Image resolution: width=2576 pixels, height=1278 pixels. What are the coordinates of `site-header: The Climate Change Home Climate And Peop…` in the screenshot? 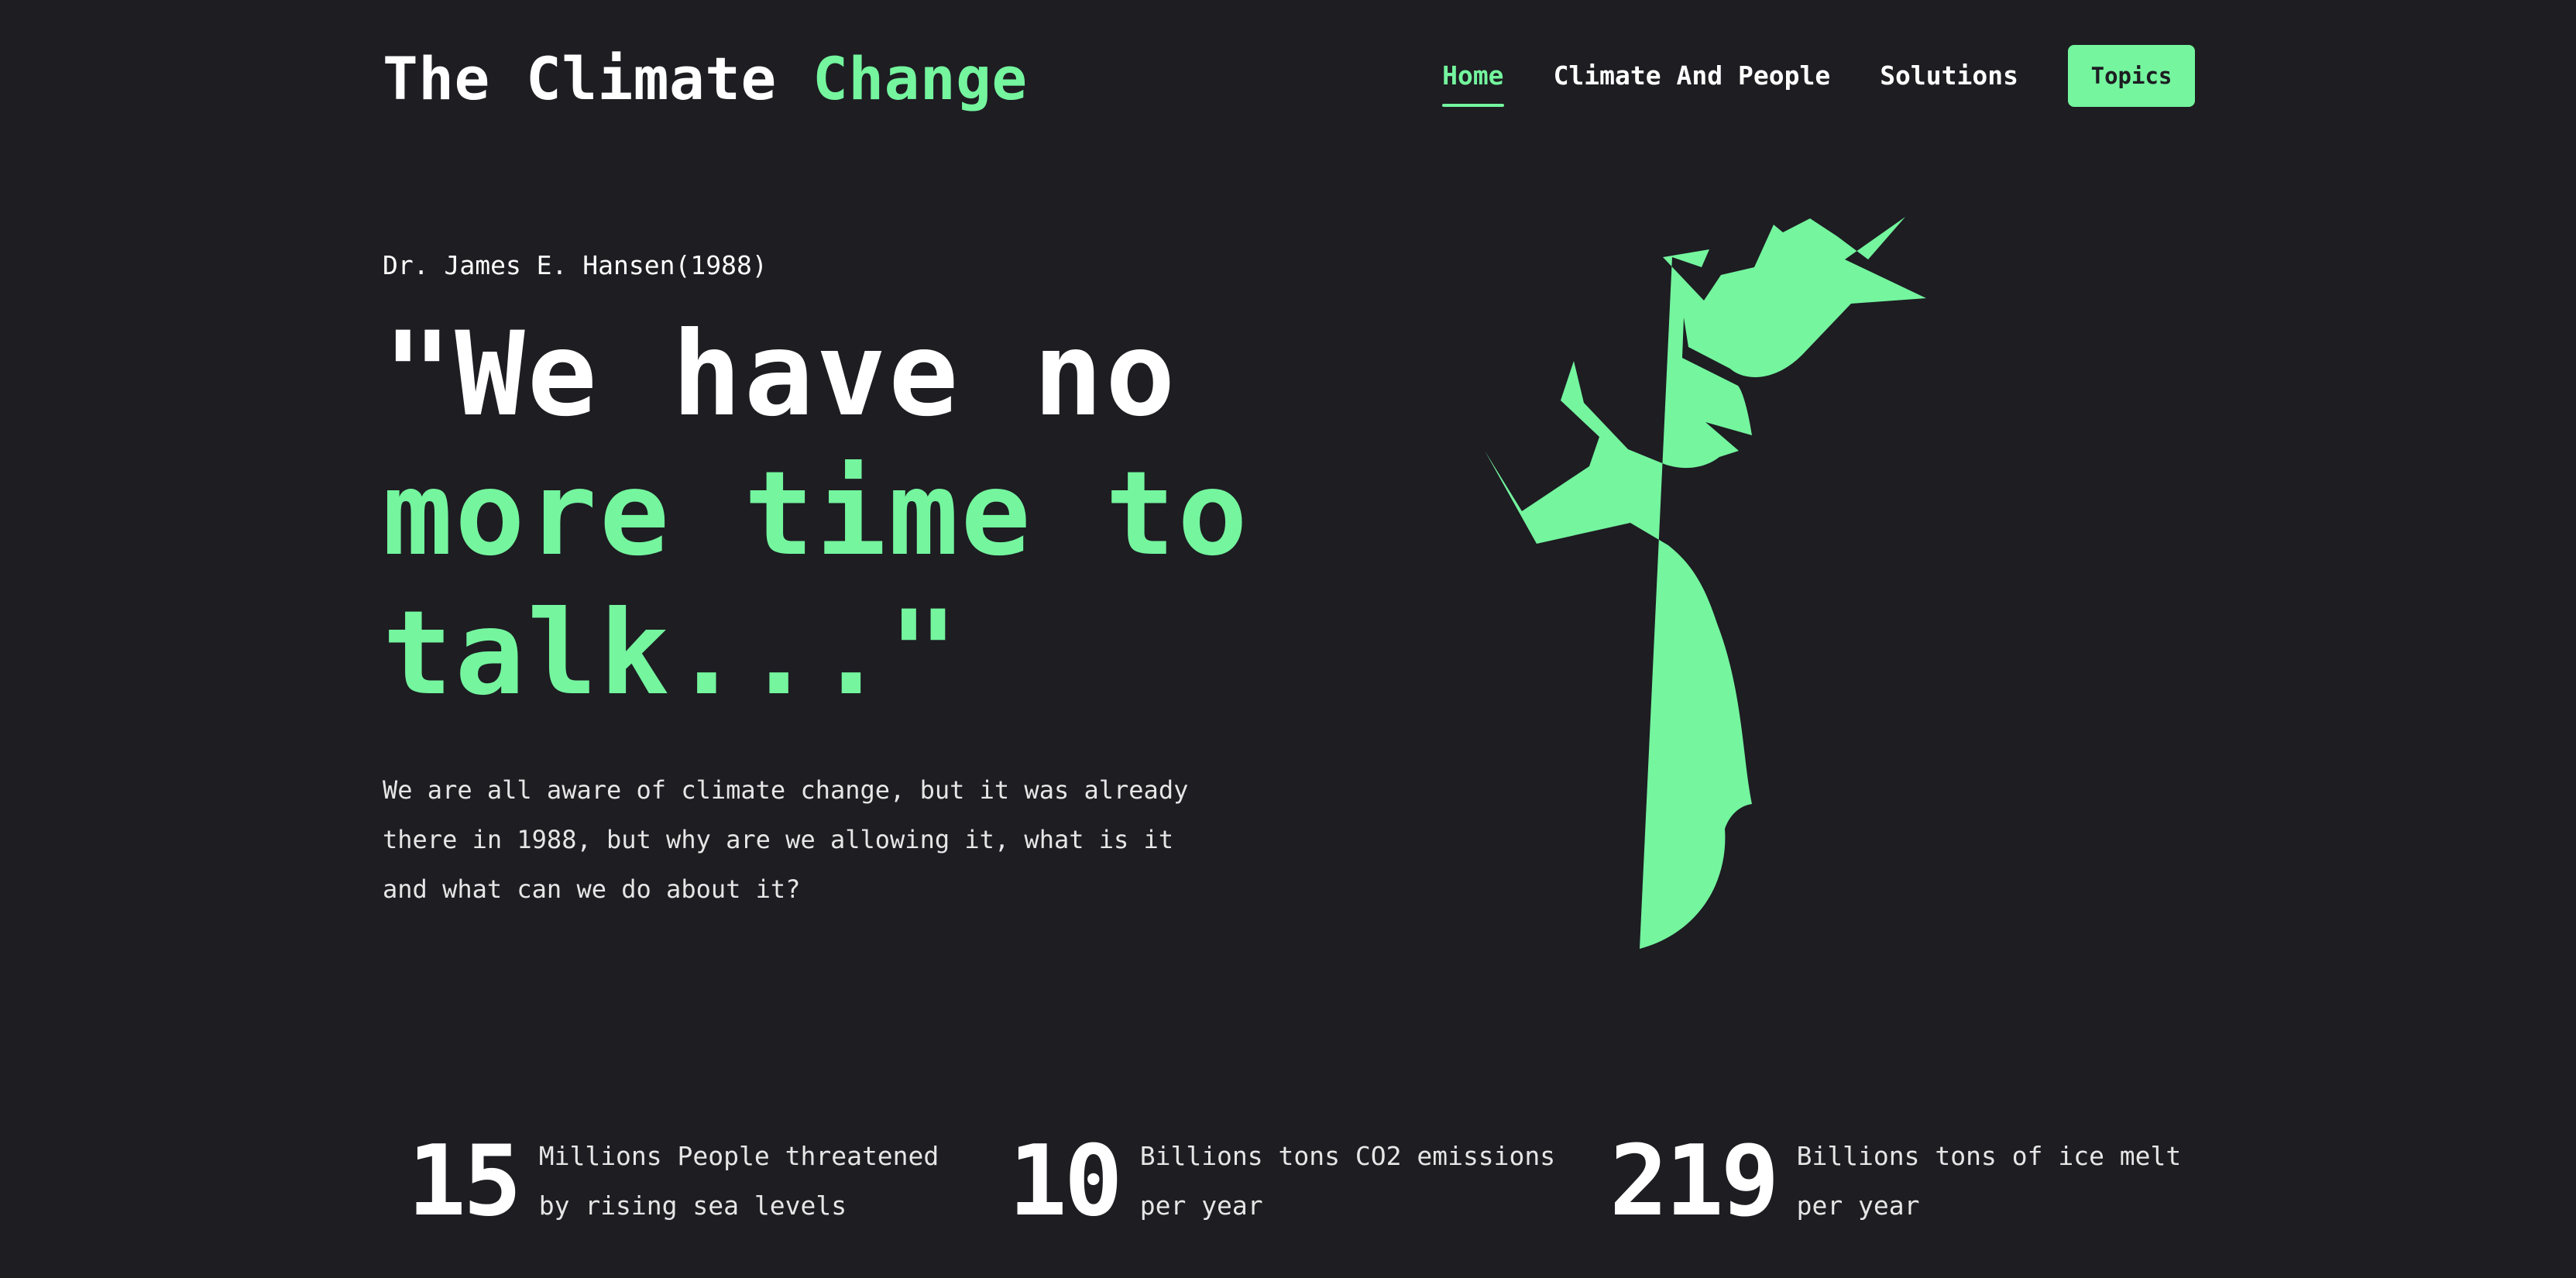 It's located at (1289, 94).